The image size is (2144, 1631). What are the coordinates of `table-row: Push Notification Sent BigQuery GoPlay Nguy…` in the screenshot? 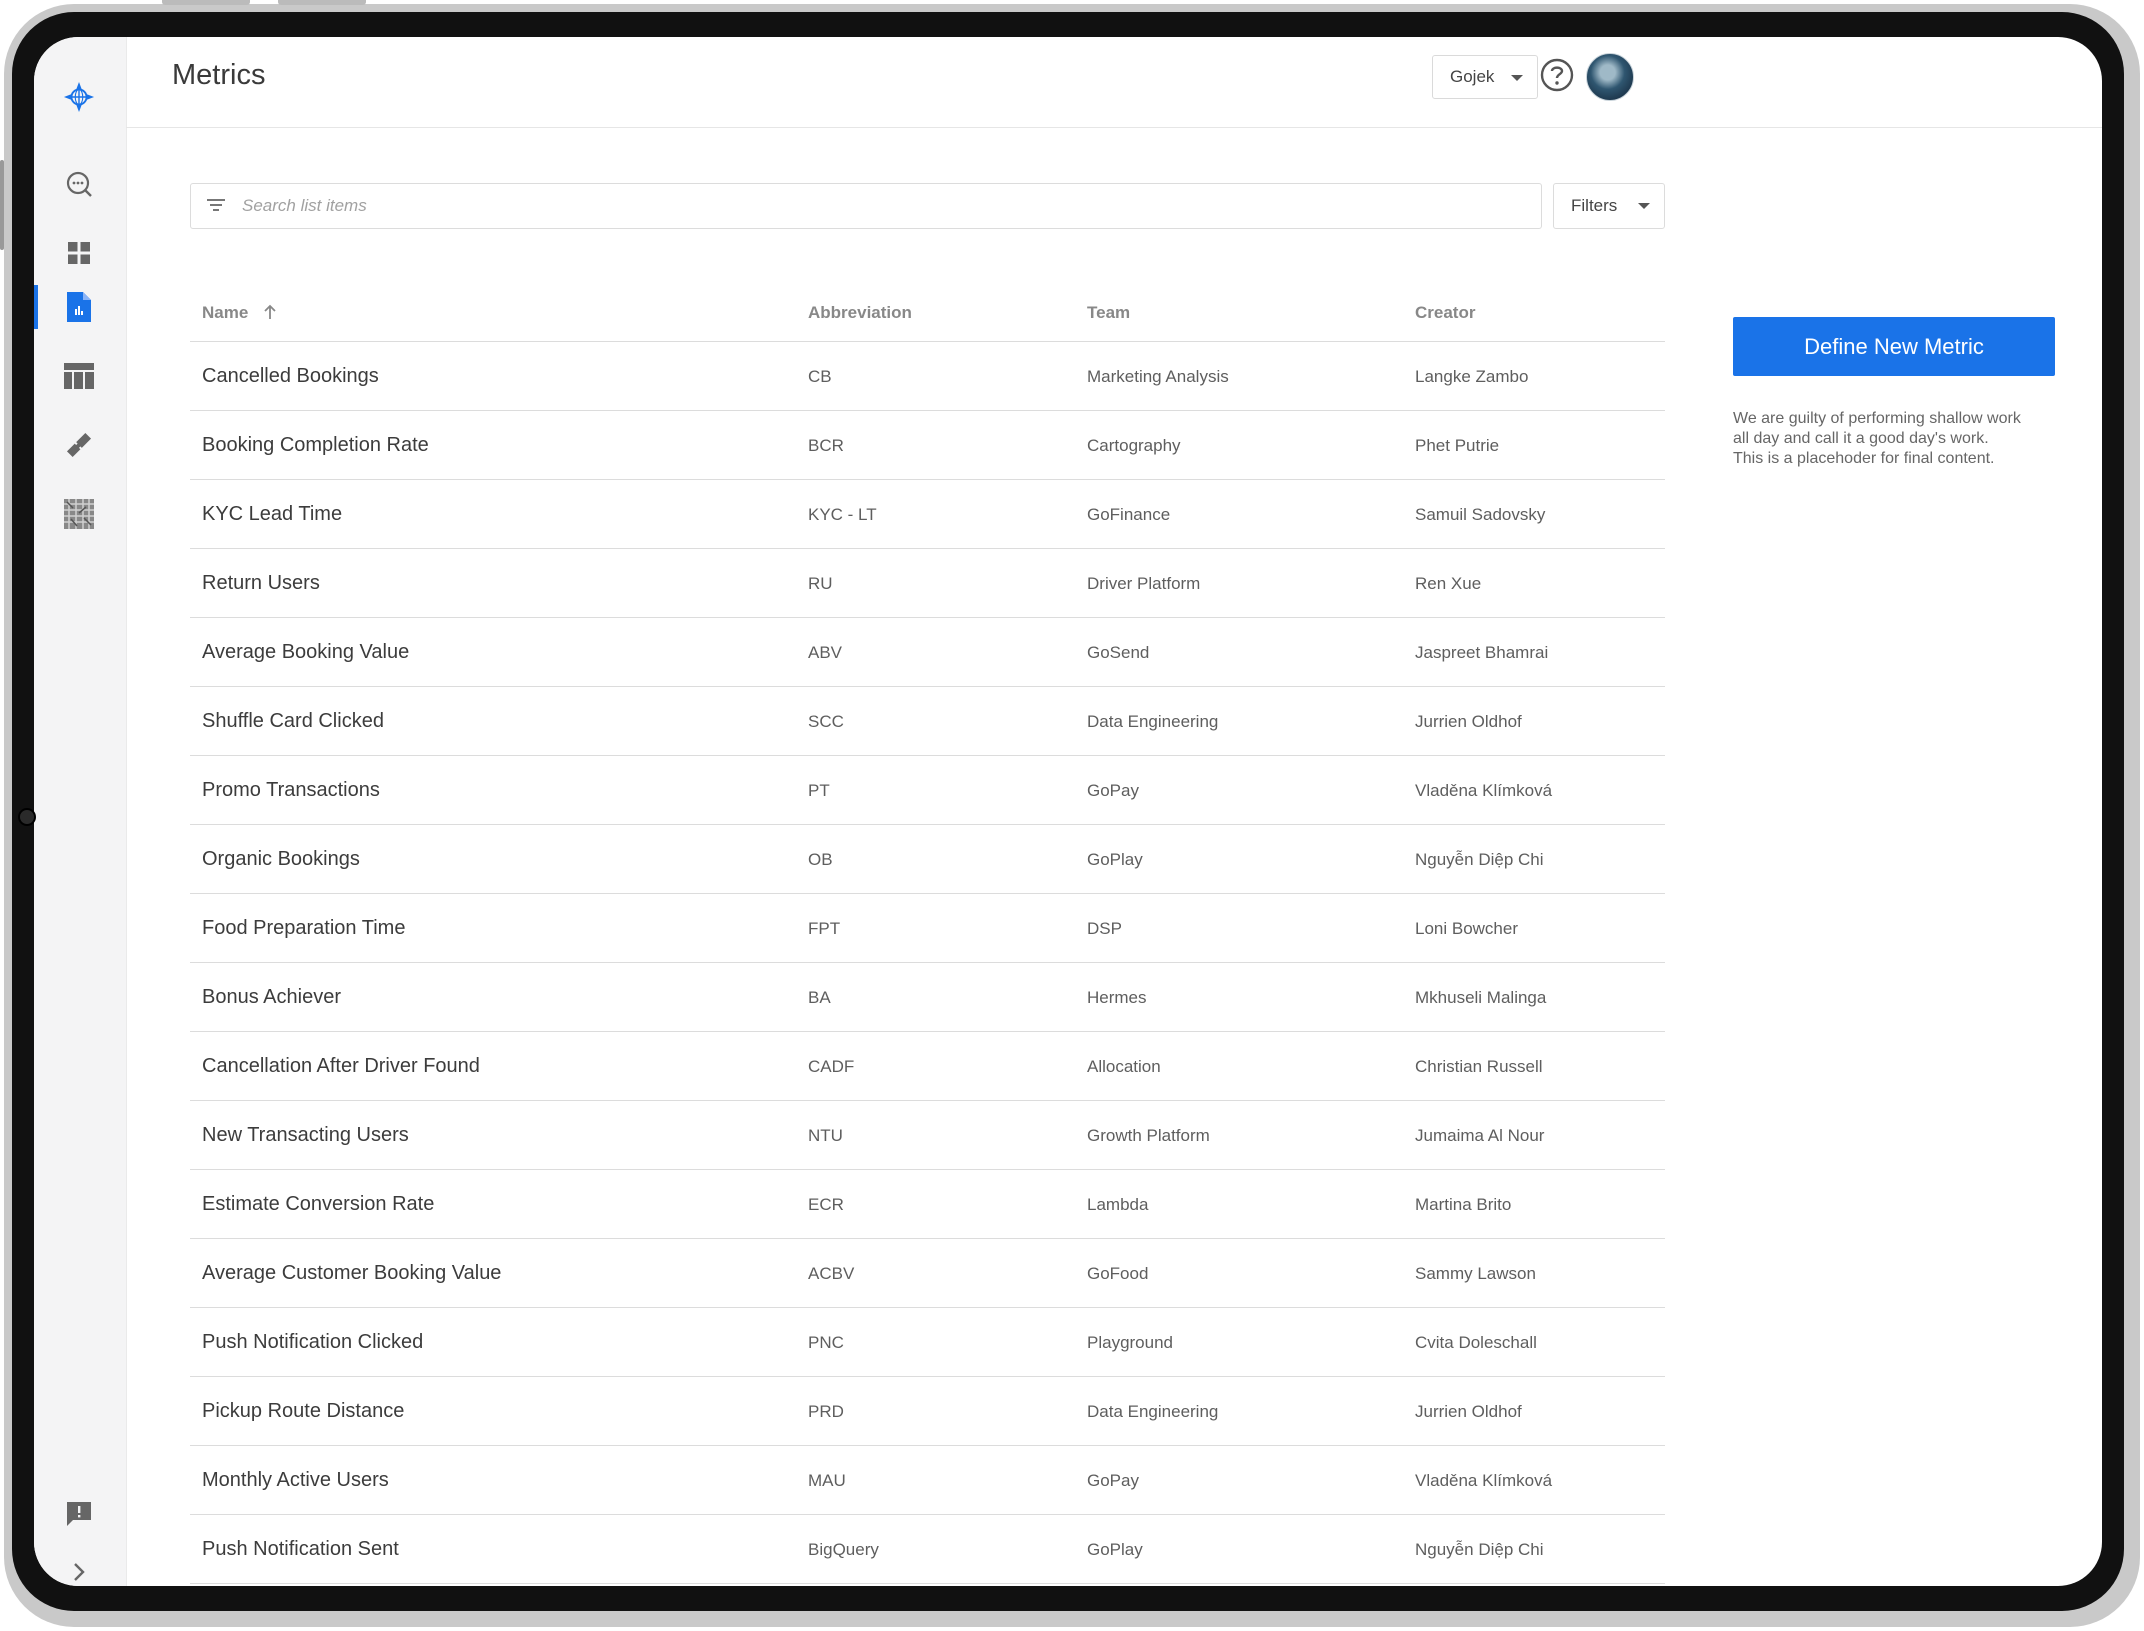 It's located at (927, 1549).